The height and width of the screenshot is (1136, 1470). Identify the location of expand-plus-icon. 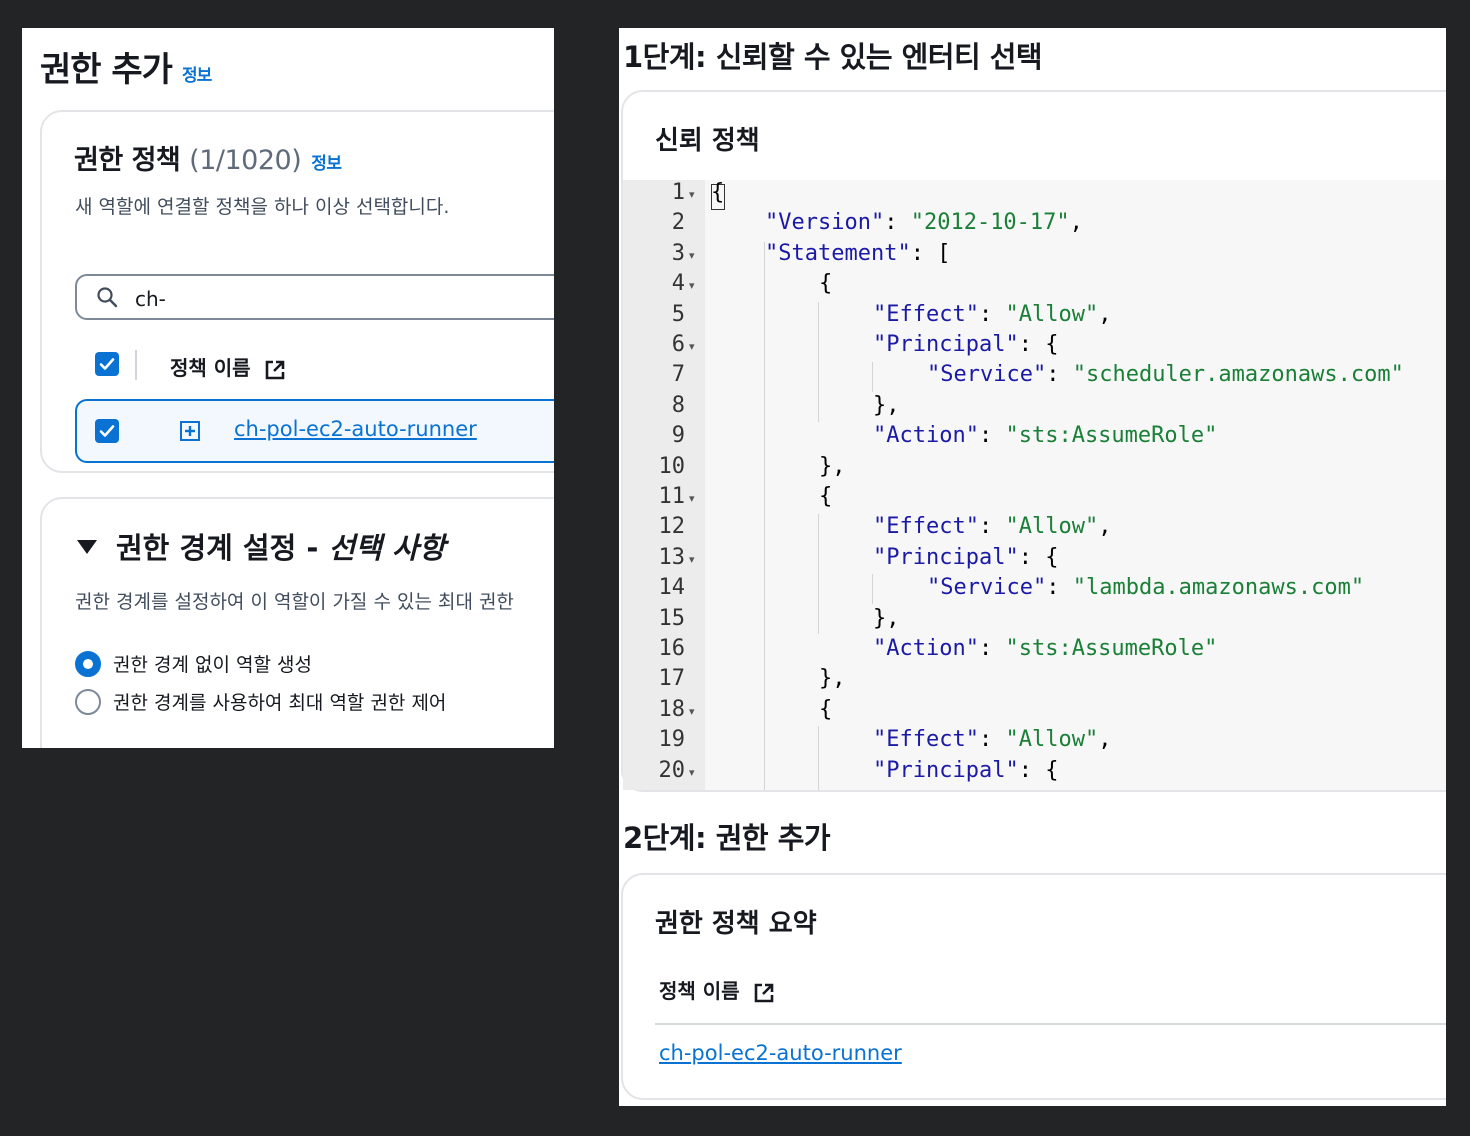
(190, 431).